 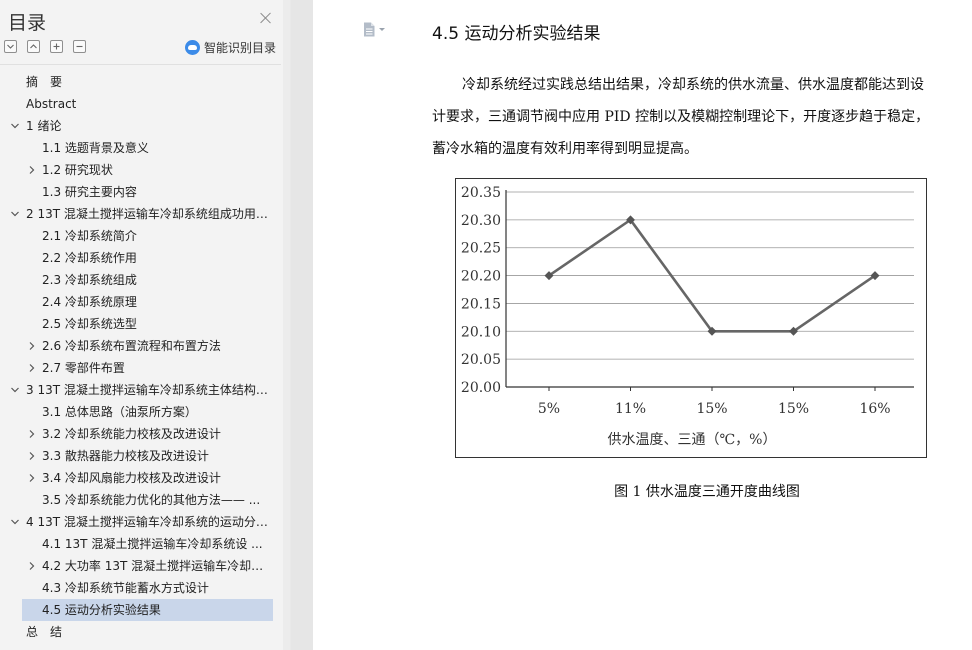 What do you see at coordinates (140, 192) in the screenshot?
I see `toc-item: 1.3 研究主要内容` at bounding box center [140, 192].